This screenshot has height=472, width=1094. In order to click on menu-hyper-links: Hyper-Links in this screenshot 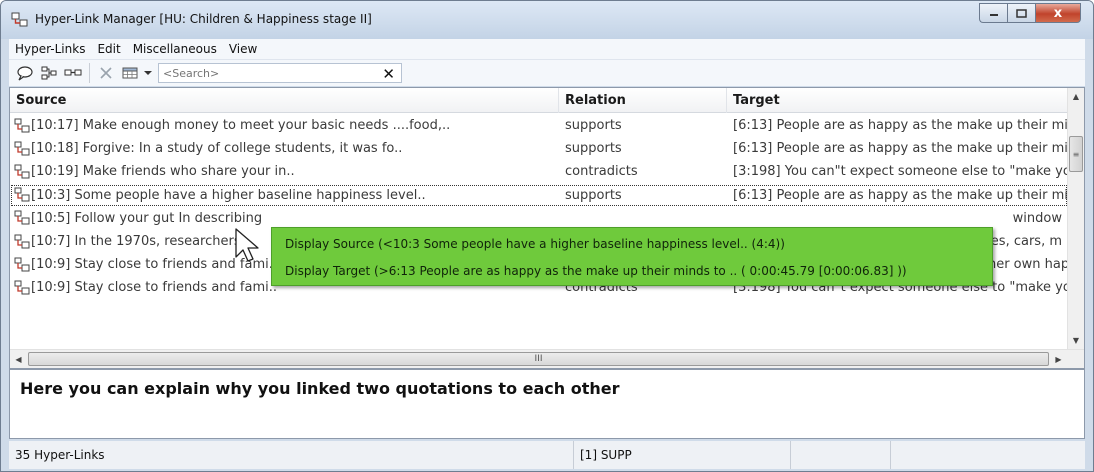, I will do `click(50, 49)`.